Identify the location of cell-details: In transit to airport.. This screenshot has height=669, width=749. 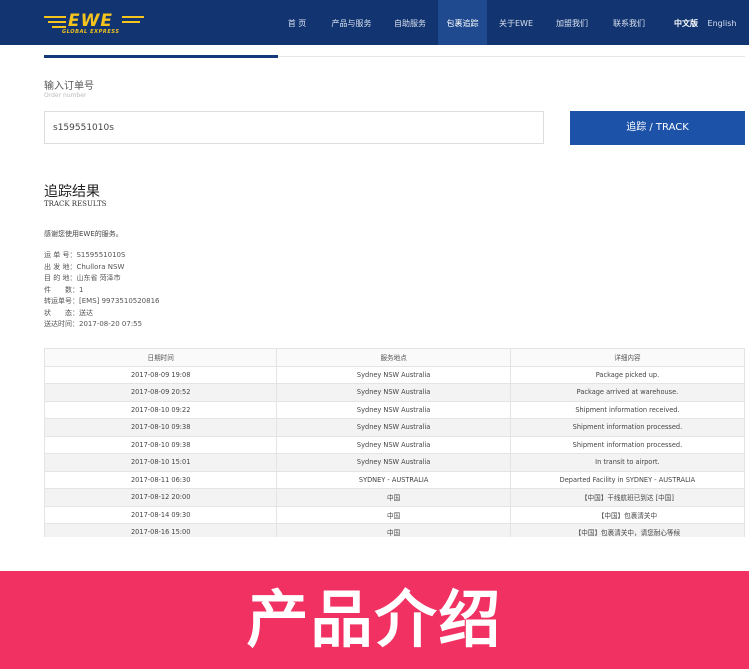
(627, 462).